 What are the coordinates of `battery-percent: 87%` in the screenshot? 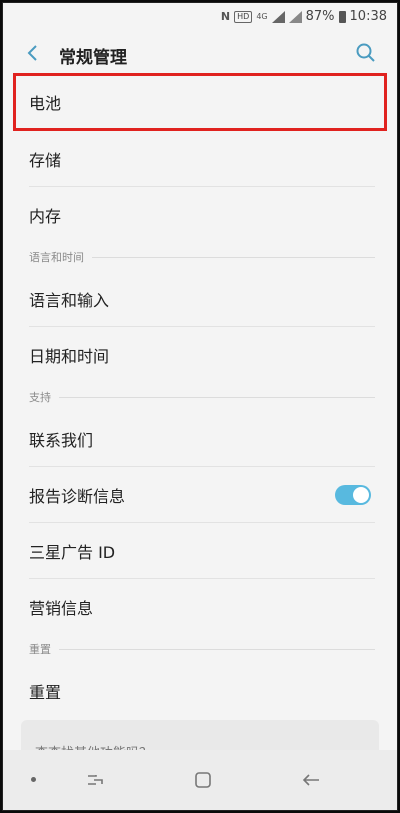 It's located at (320, 16).